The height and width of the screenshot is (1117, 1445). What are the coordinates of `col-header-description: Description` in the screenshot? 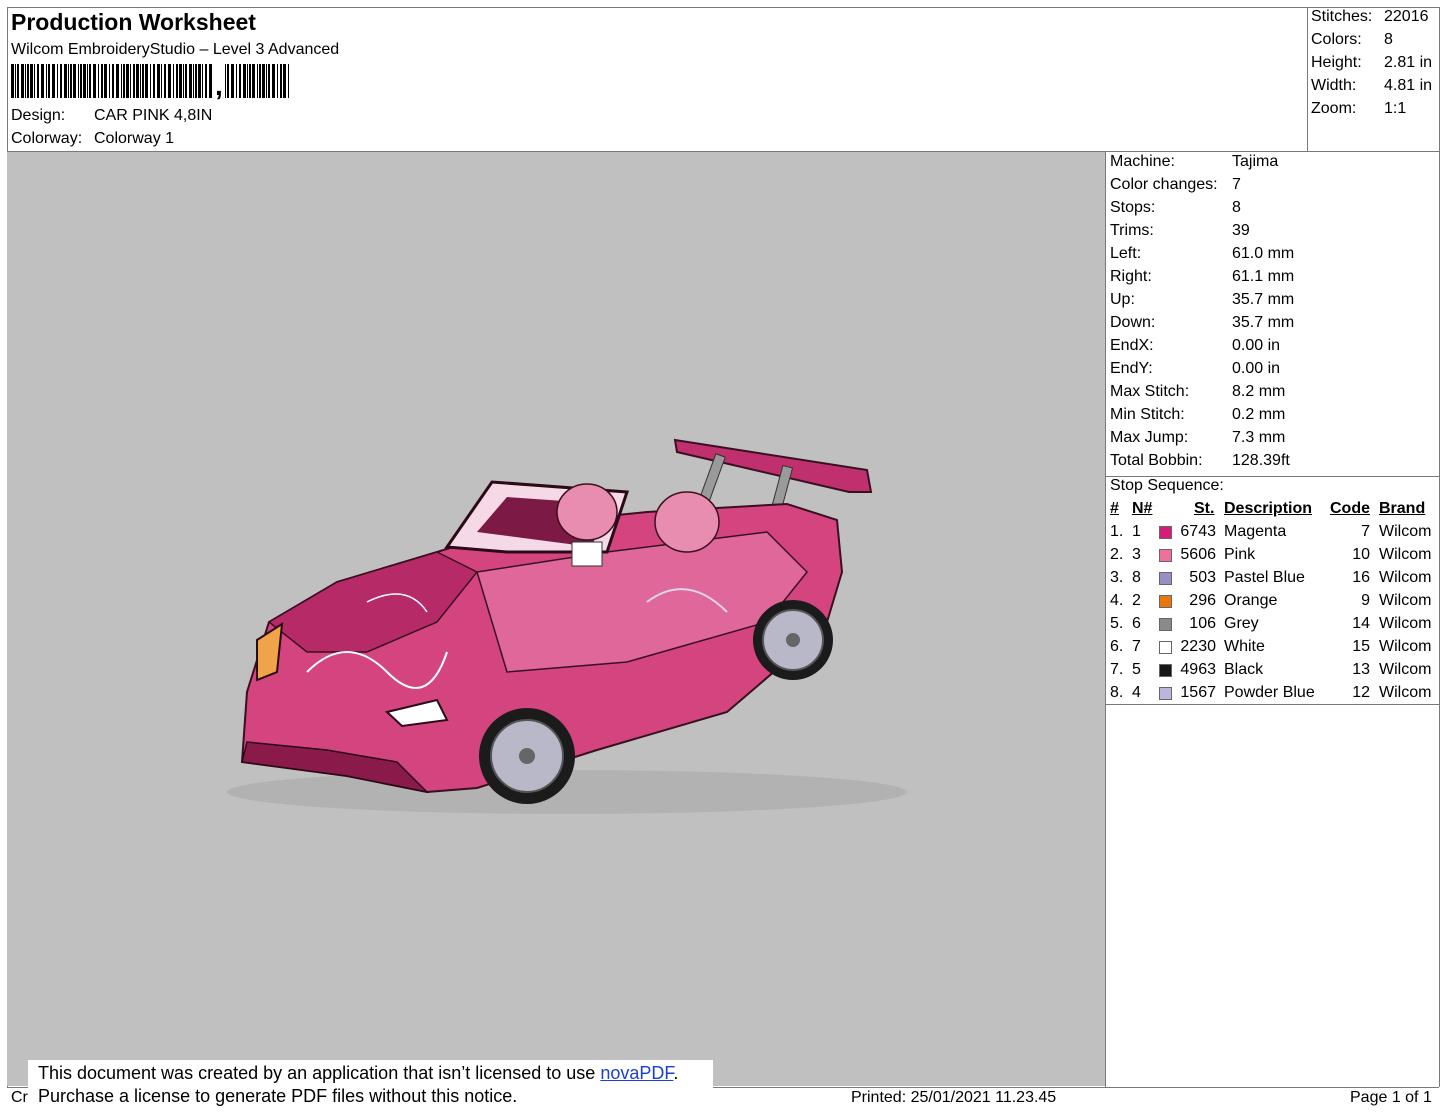 It's located at (1268, 508).